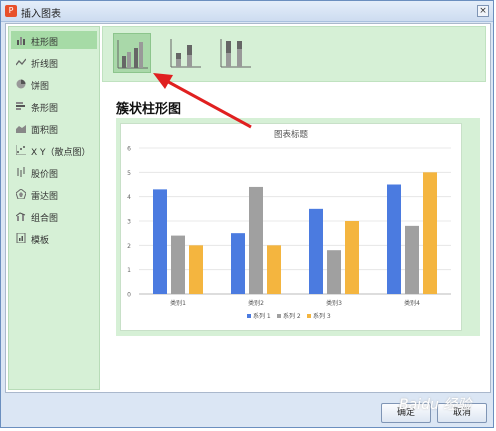 The image size is (496, 431). I want to click on x-tick-label: 类别4, so click(412, 303).